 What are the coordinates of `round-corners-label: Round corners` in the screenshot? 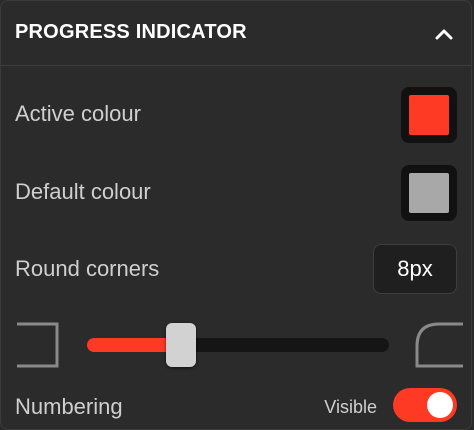 It's located at (87, 268).